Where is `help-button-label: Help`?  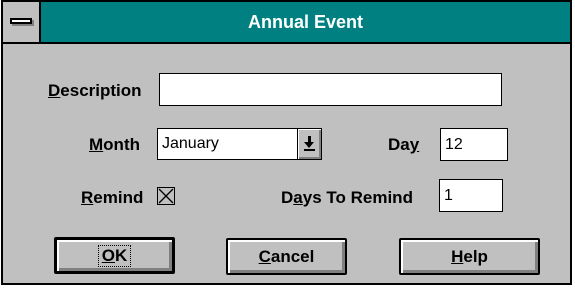 help-button-label: Help is located at coordinates (469, 256).